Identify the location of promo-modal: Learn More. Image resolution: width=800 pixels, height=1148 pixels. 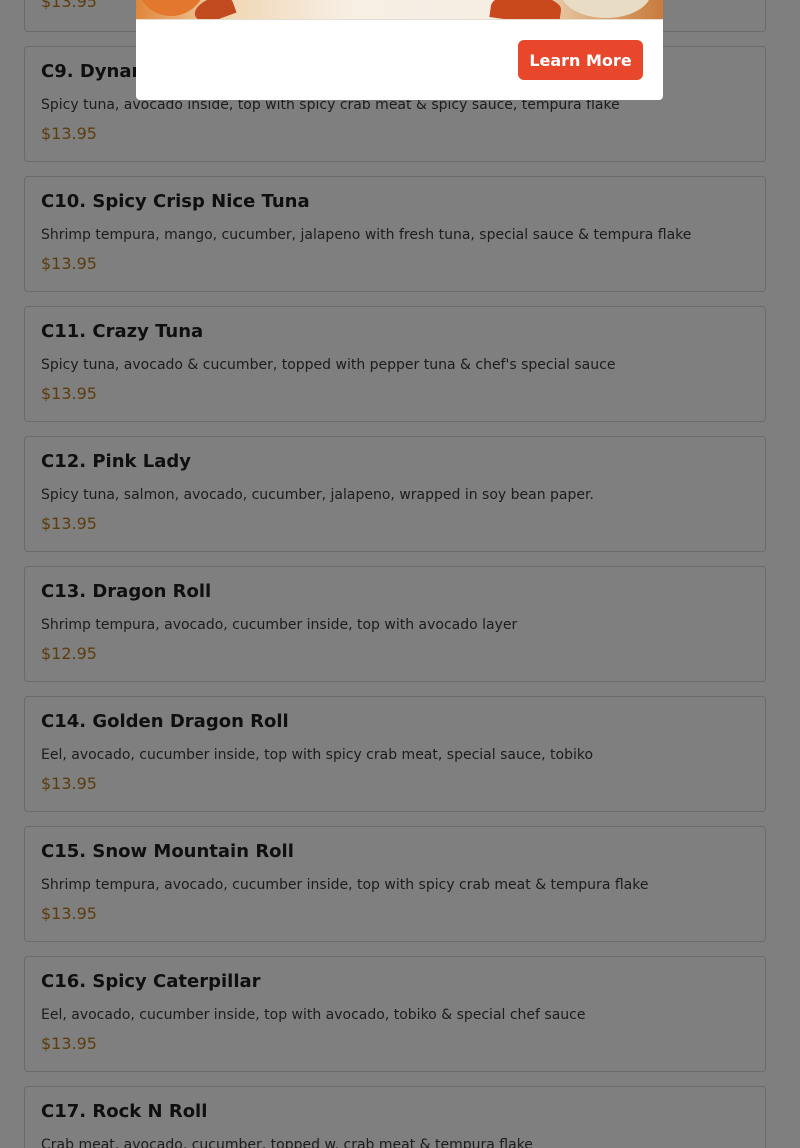
(399, 50).